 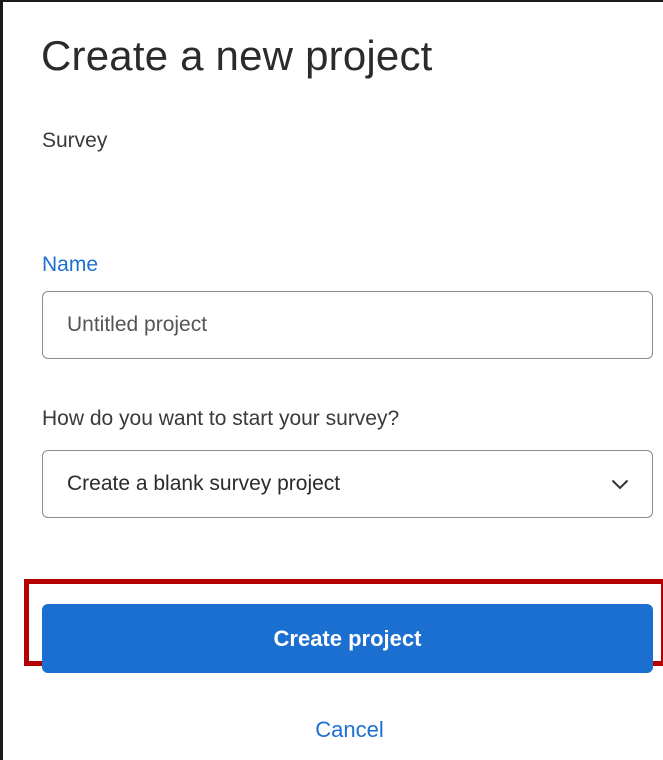 What do you see at coordinates (237, 55) in the screenshot?
I see `dialog-title: Create a new project` at bounding box center [237, 55].